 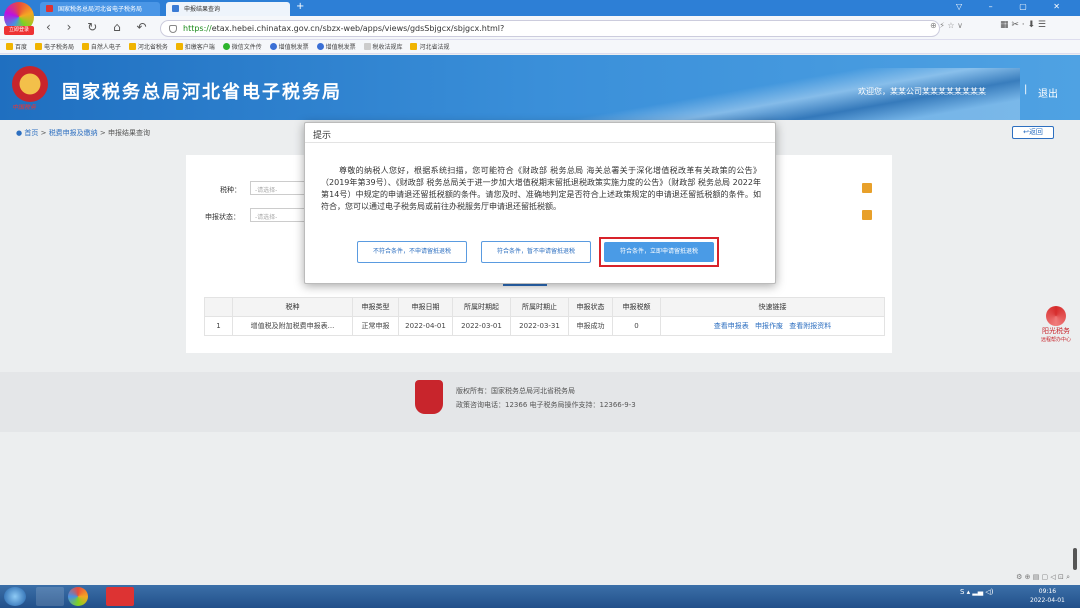 I want to click on browser-status-bar: ⚙ ⊕ ▤ ▢ ◁ ⊡ ⌕, so click(x=540, y=579).